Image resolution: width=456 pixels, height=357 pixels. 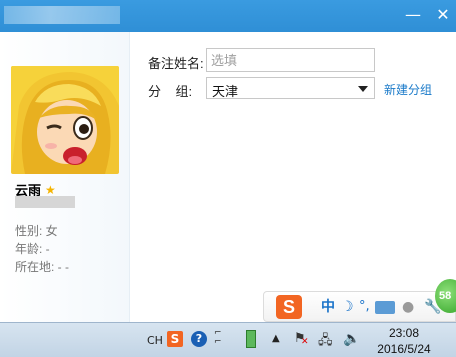 I want to click on sogou-logo-icon: S, so click(x=289, y=307).